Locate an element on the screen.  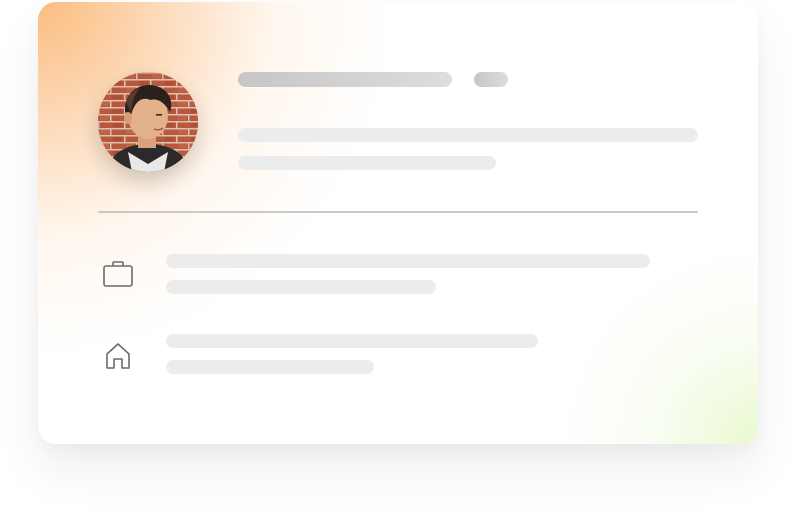
briefcase-icon is located at coordinates (118, 274).